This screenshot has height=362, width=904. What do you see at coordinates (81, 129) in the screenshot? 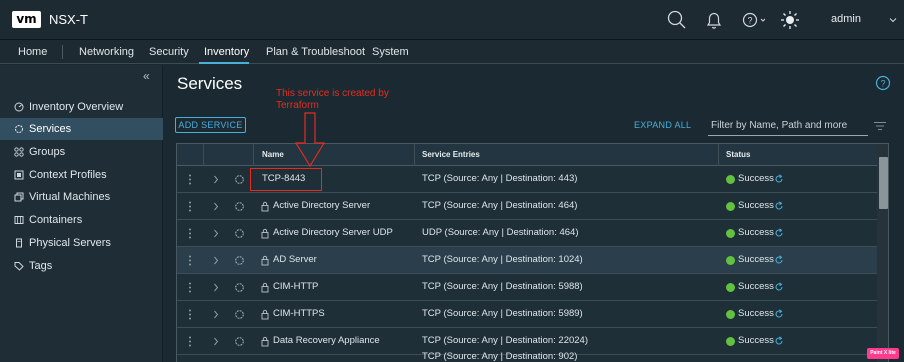
I see `sidebar-item-services: Services` at bounding box center [81, 129].